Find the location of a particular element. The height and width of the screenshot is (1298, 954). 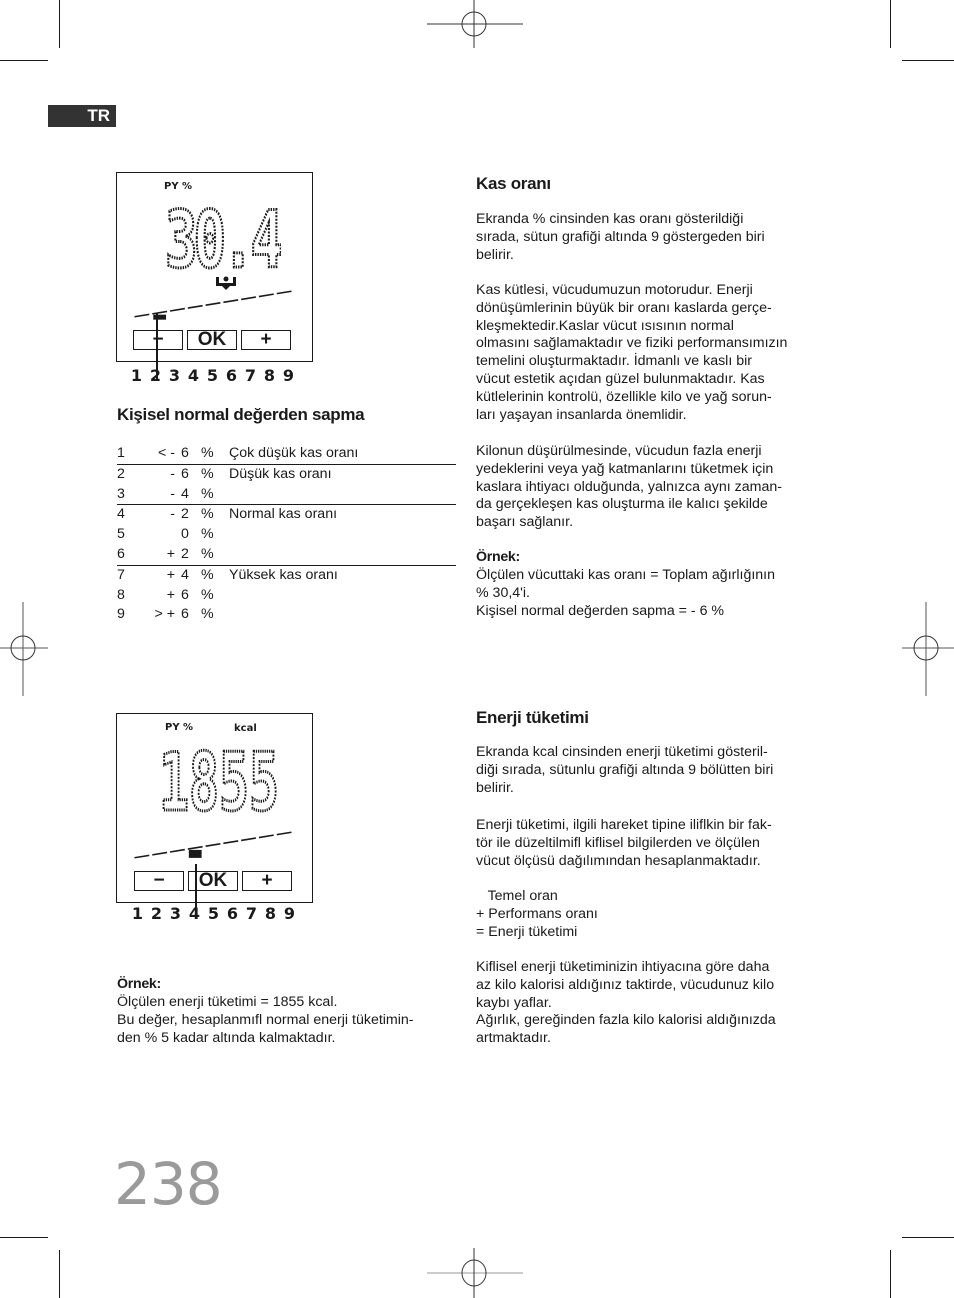

table-row: 6 +2% is located at coordinates (286, 555).